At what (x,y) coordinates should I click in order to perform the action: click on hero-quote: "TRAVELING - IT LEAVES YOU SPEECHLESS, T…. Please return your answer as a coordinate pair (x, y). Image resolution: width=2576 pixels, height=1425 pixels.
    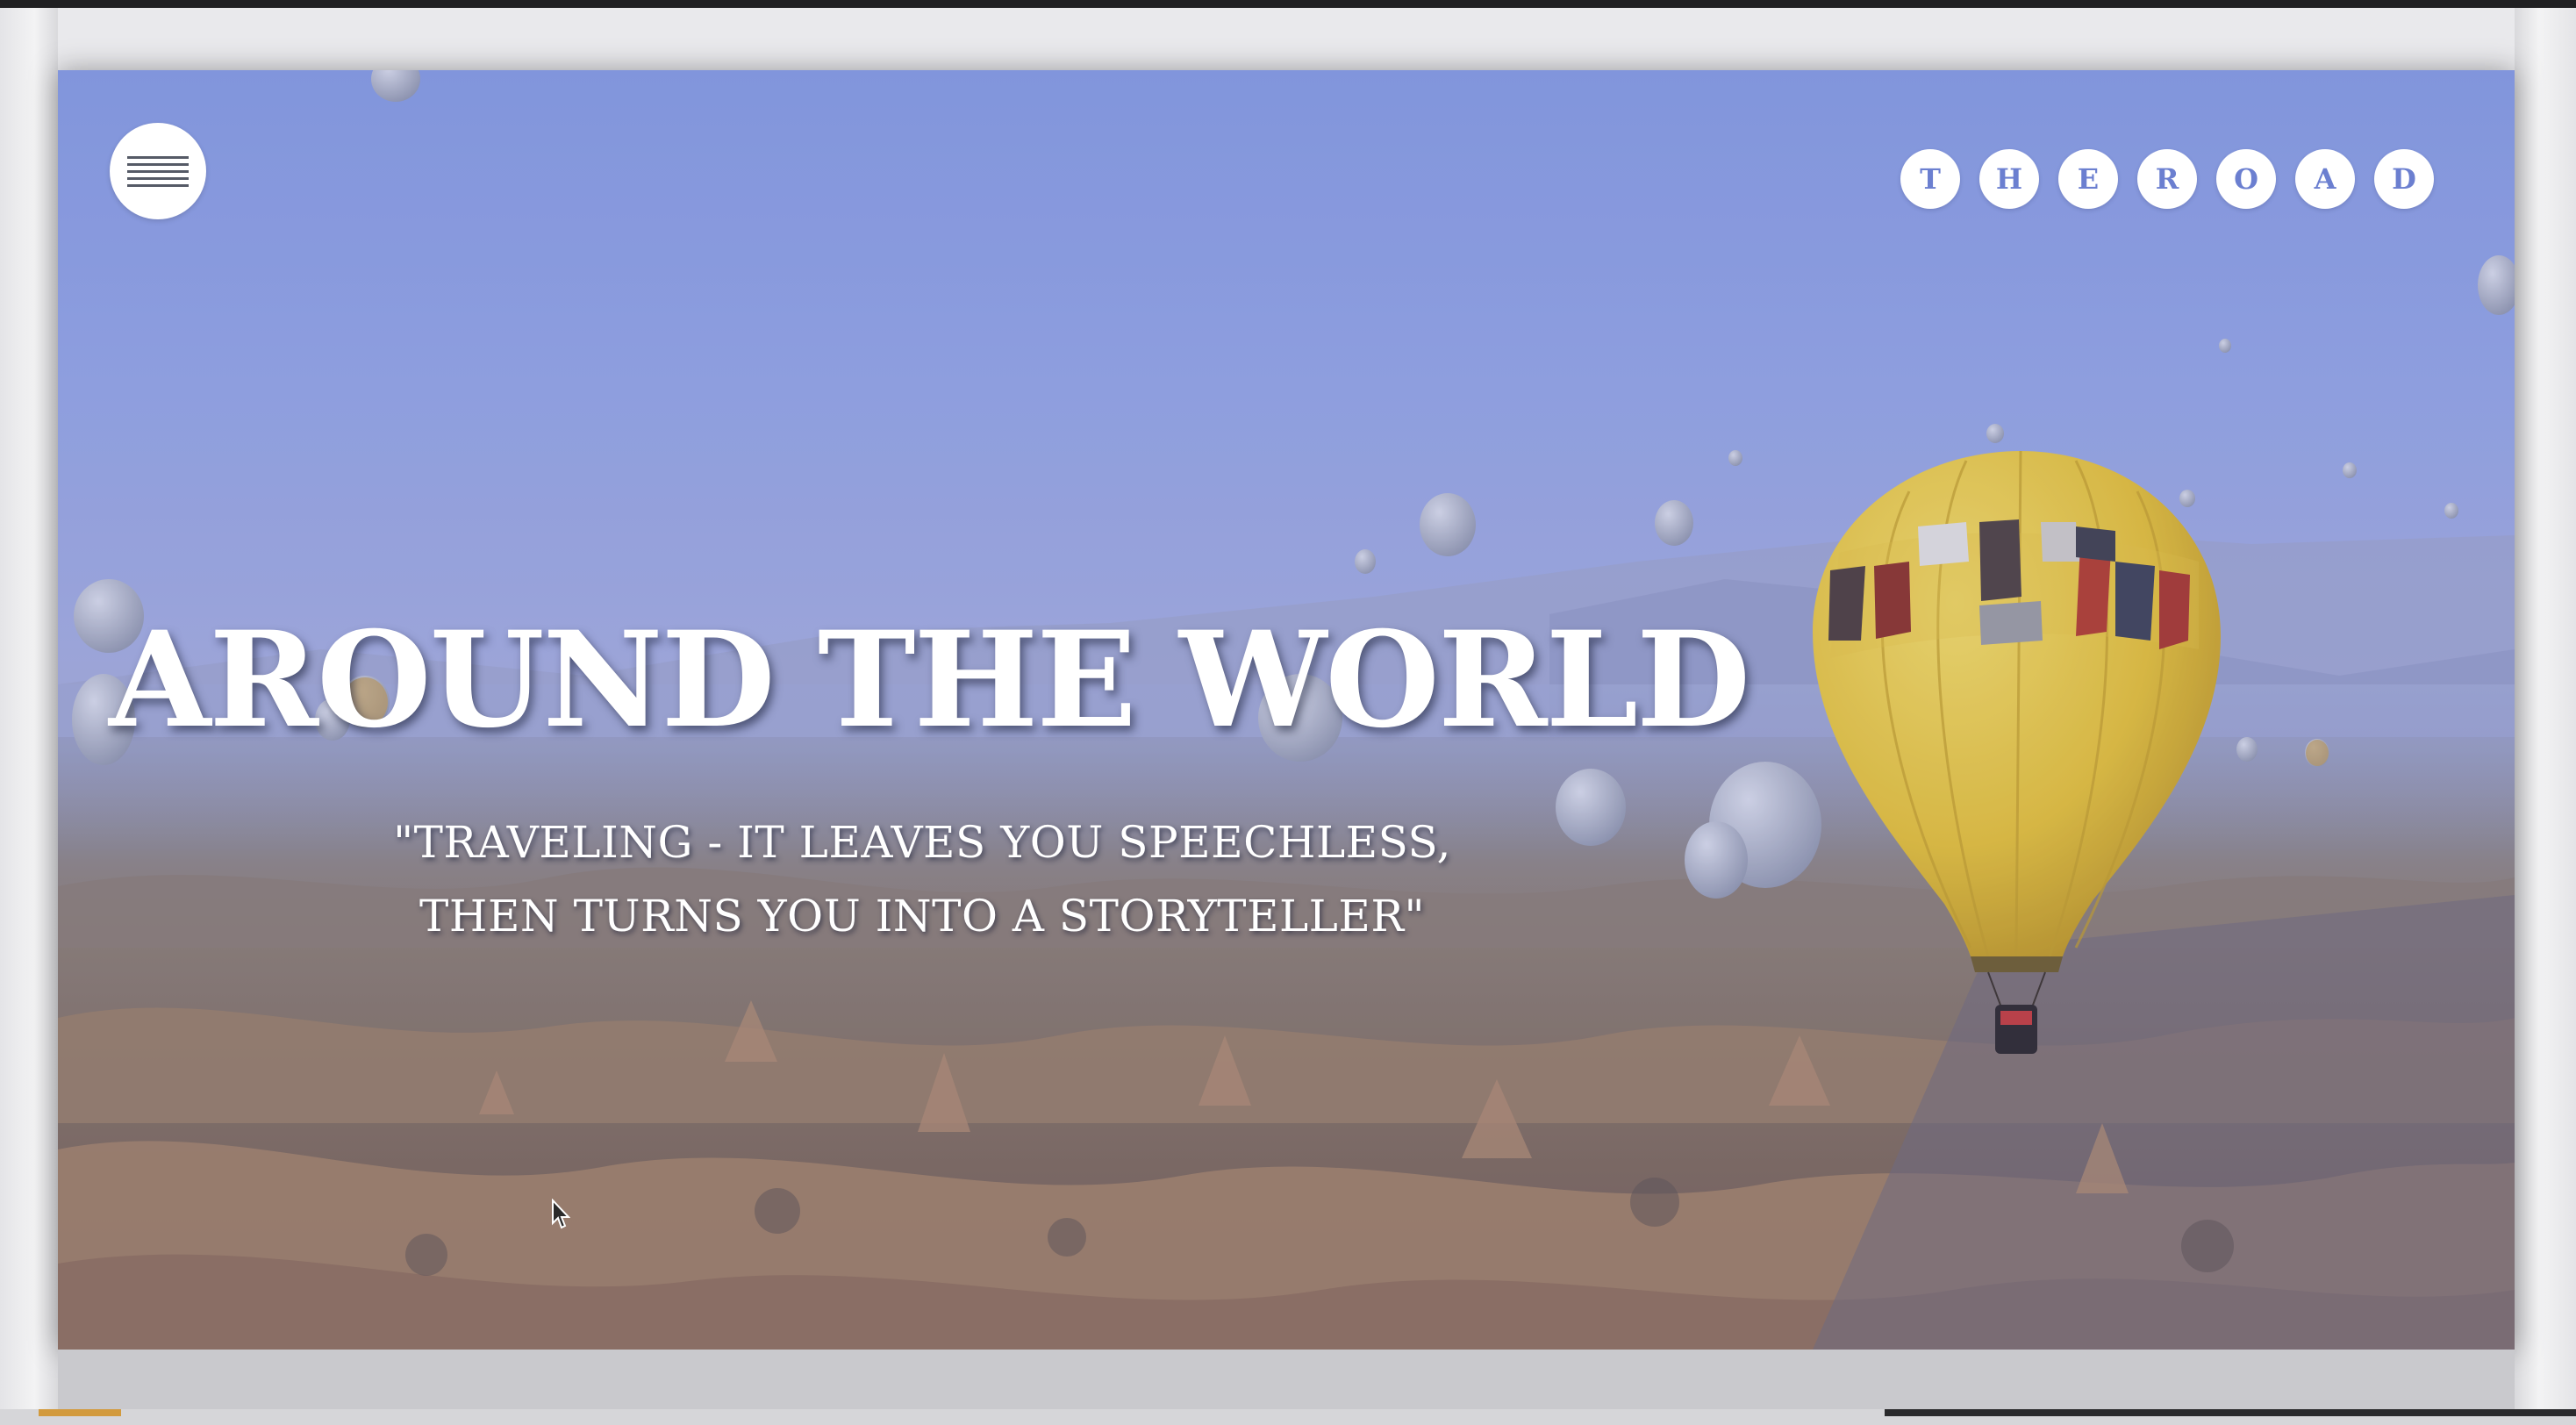
    Looking at the image, I should click on (922, 880).